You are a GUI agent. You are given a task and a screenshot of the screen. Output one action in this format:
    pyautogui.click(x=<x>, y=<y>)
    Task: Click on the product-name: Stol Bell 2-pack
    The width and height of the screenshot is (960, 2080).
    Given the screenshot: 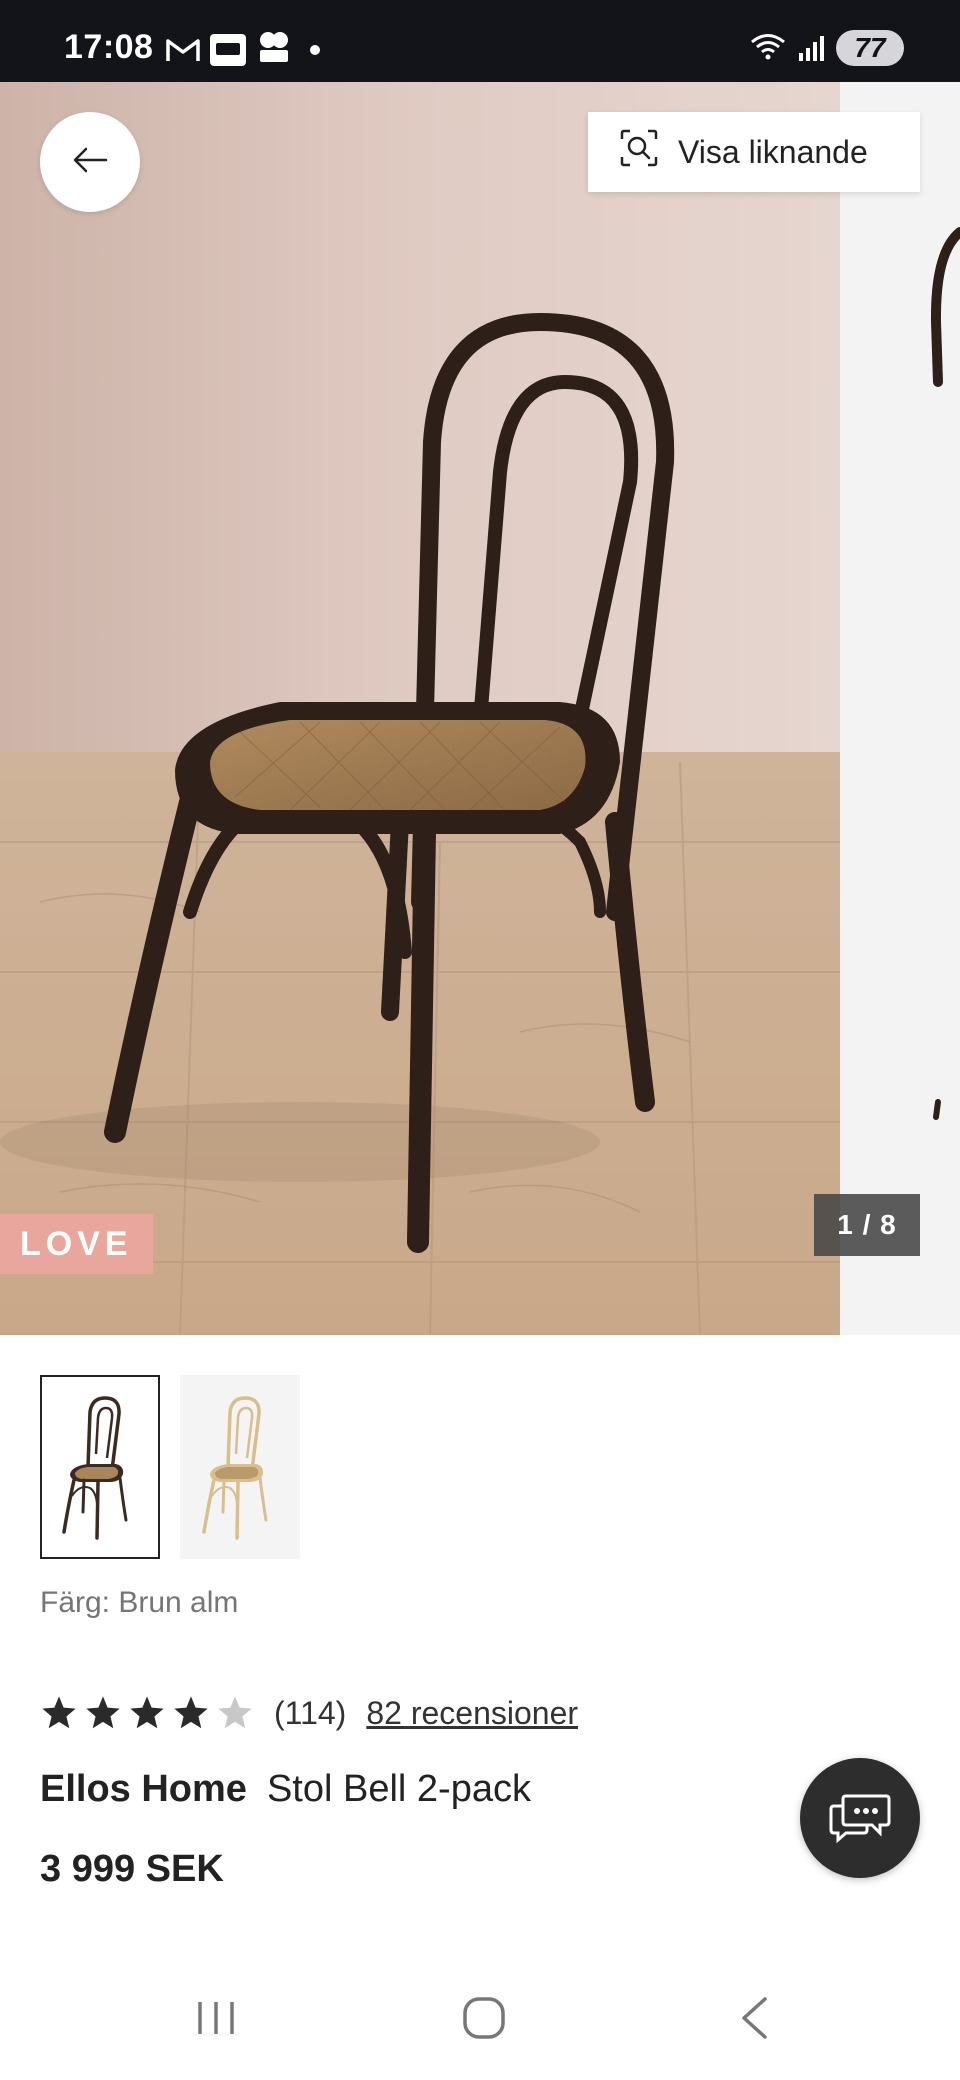 What is the action you would take?
    pyautogui.click(x=398, y=1789)
    